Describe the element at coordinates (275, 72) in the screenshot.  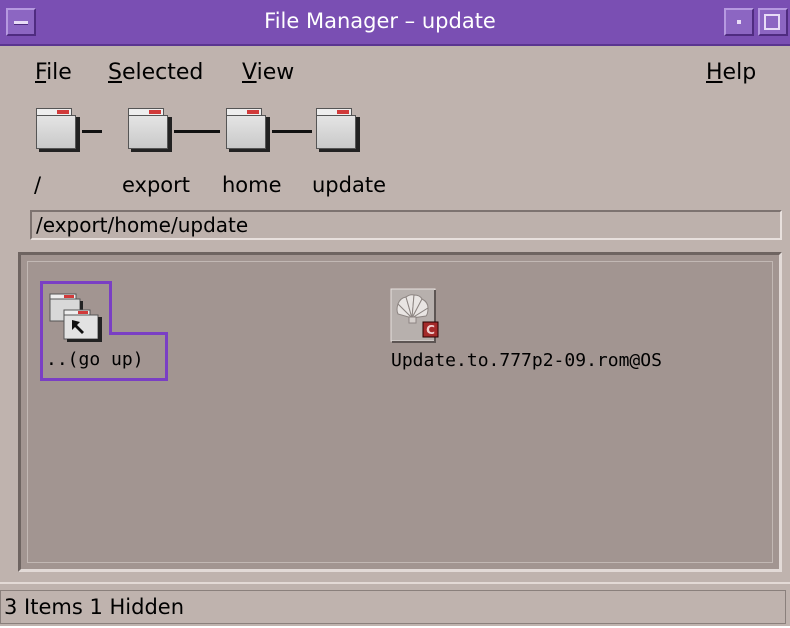
I see `menu-view-label: iew` at that location.